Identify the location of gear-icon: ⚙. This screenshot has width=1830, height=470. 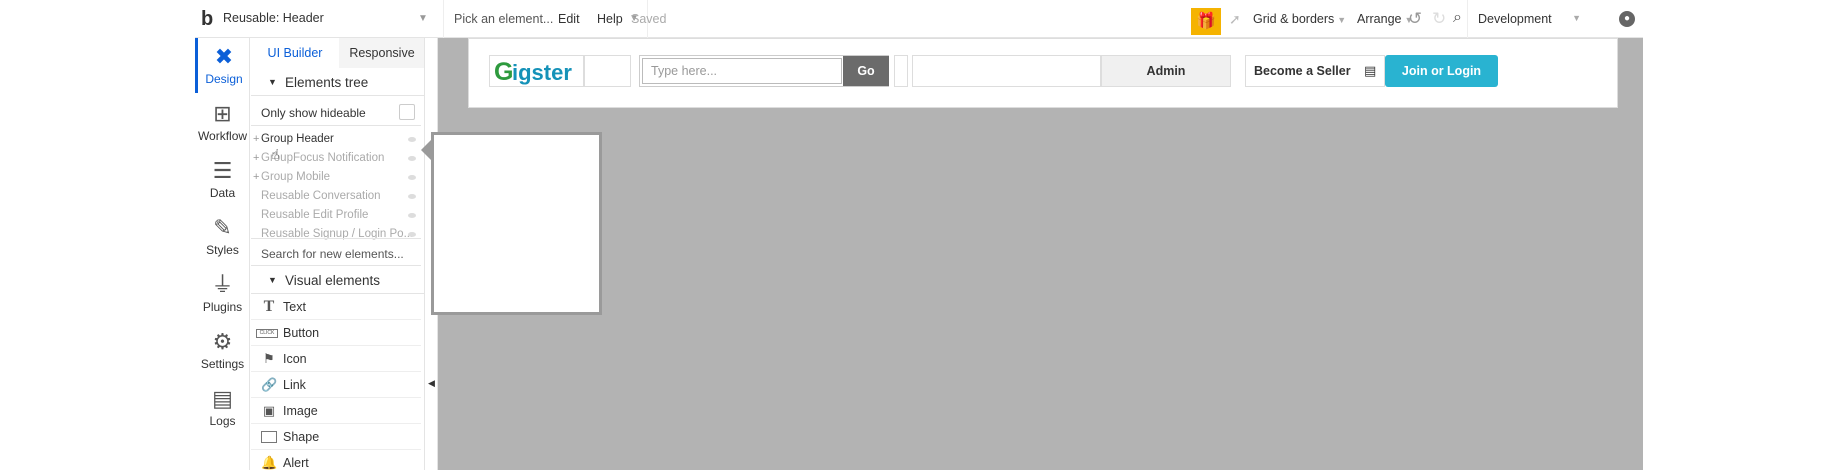
(222, 341).